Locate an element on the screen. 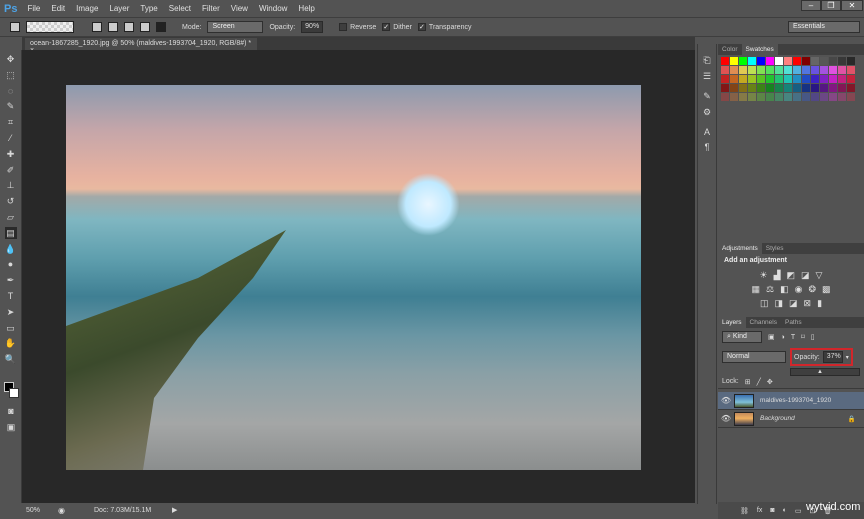 This screenshot has height=519, width=864. gradient-map-icon: ▮ is located at coordinates (819, 303).